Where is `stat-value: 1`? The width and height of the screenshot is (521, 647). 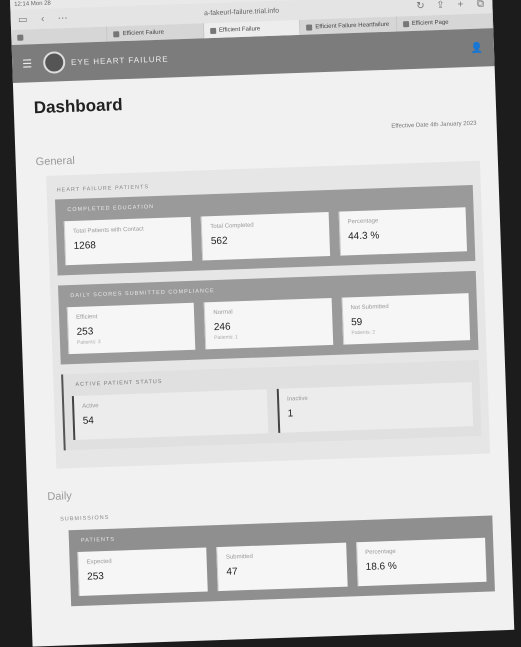 stat-value: 1 is located at coordinates (290, 414).